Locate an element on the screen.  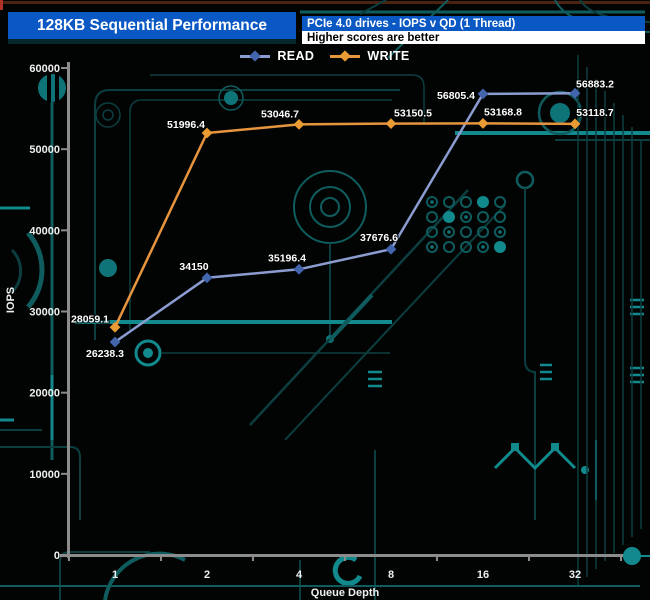
chart-title-bar: 128KB Sequential Performance is located at coordinates (152, 25).